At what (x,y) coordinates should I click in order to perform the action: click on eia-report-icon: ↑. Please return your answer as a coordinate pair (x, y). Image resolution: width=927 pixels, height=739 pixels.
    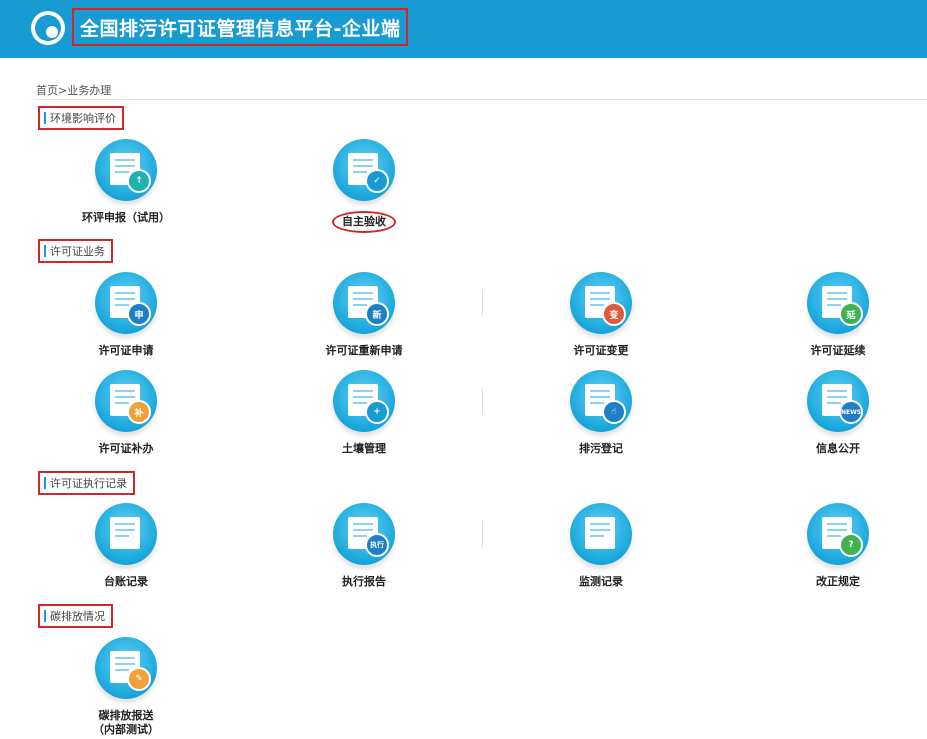
    Looking at the image, I should click on (126, 170).